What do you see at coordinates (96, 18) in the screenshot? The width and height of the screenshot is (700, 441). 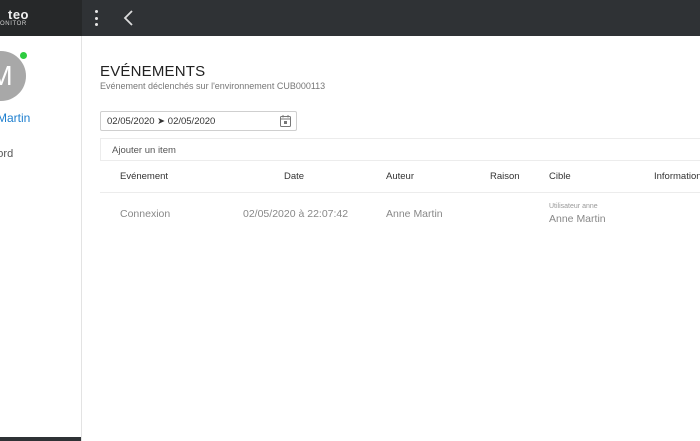 I see `kebab-menu-icon` at bounding box center [96, 18].